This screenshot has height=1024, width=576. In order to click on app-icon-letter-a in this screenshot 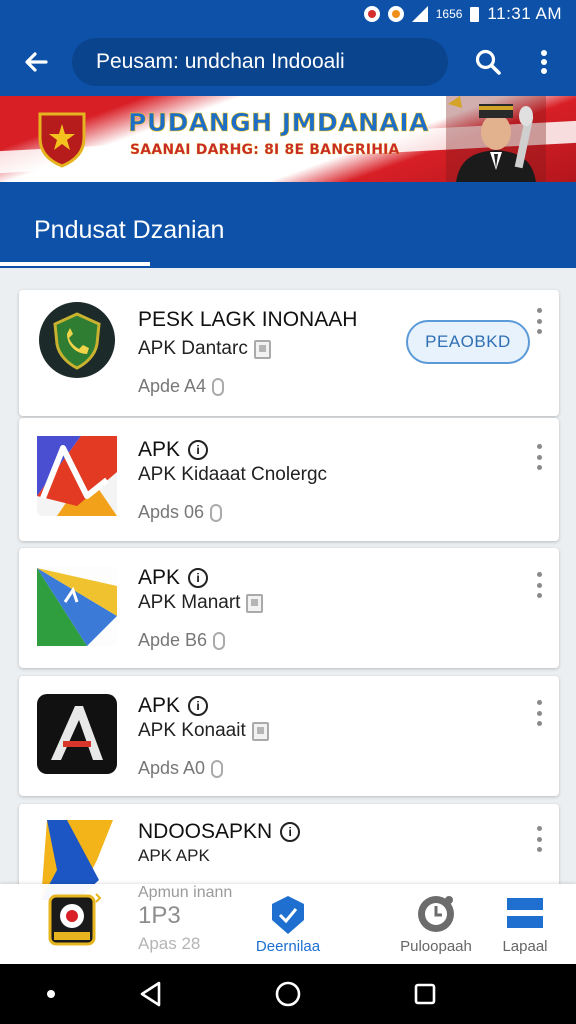, I will do `click(77, 734)`.